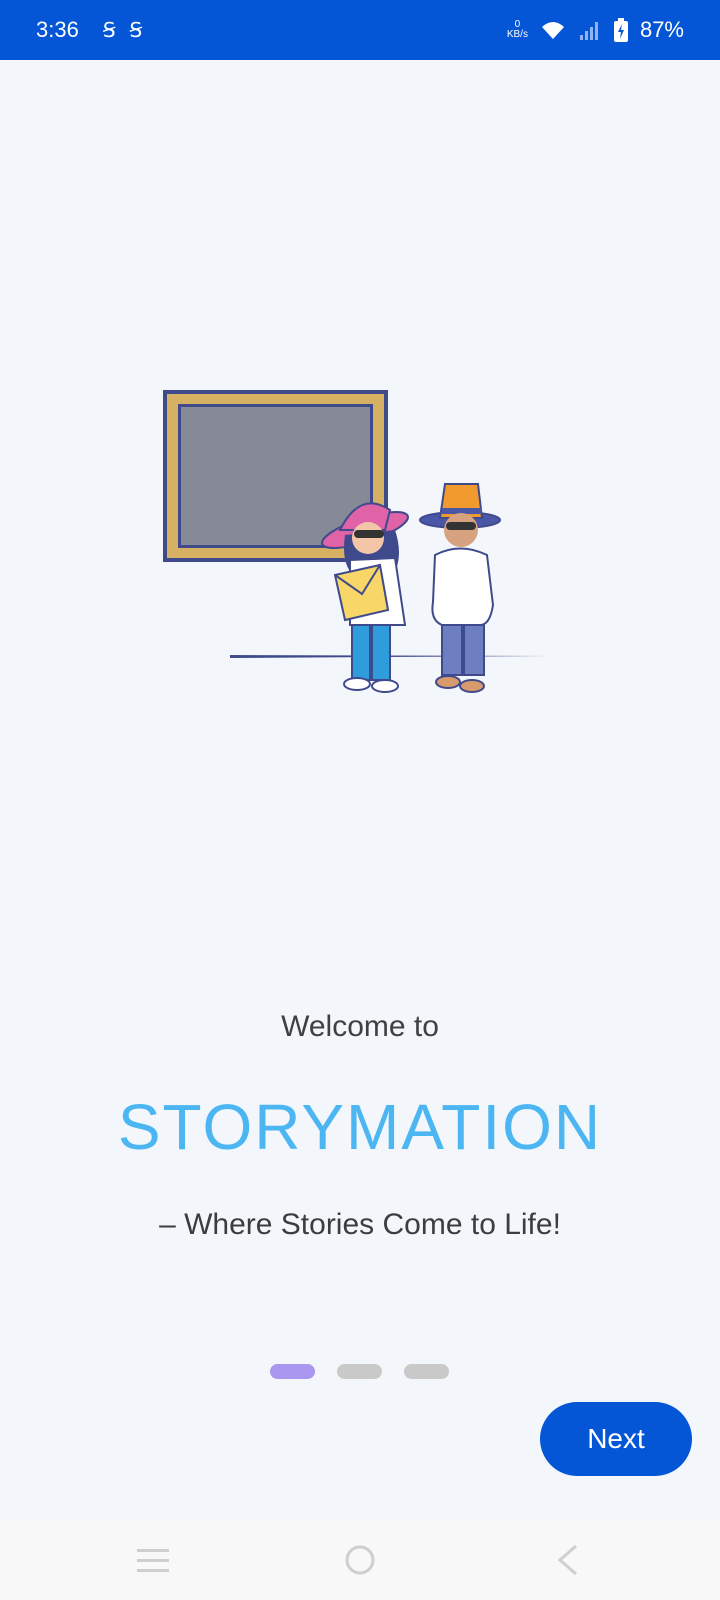 The height and width of the screenshot is (1600, 720). What do you see at coordinates (57, 29) in the screenshot?
I see `status-time: 3:36` at bounding box center [57, 29].